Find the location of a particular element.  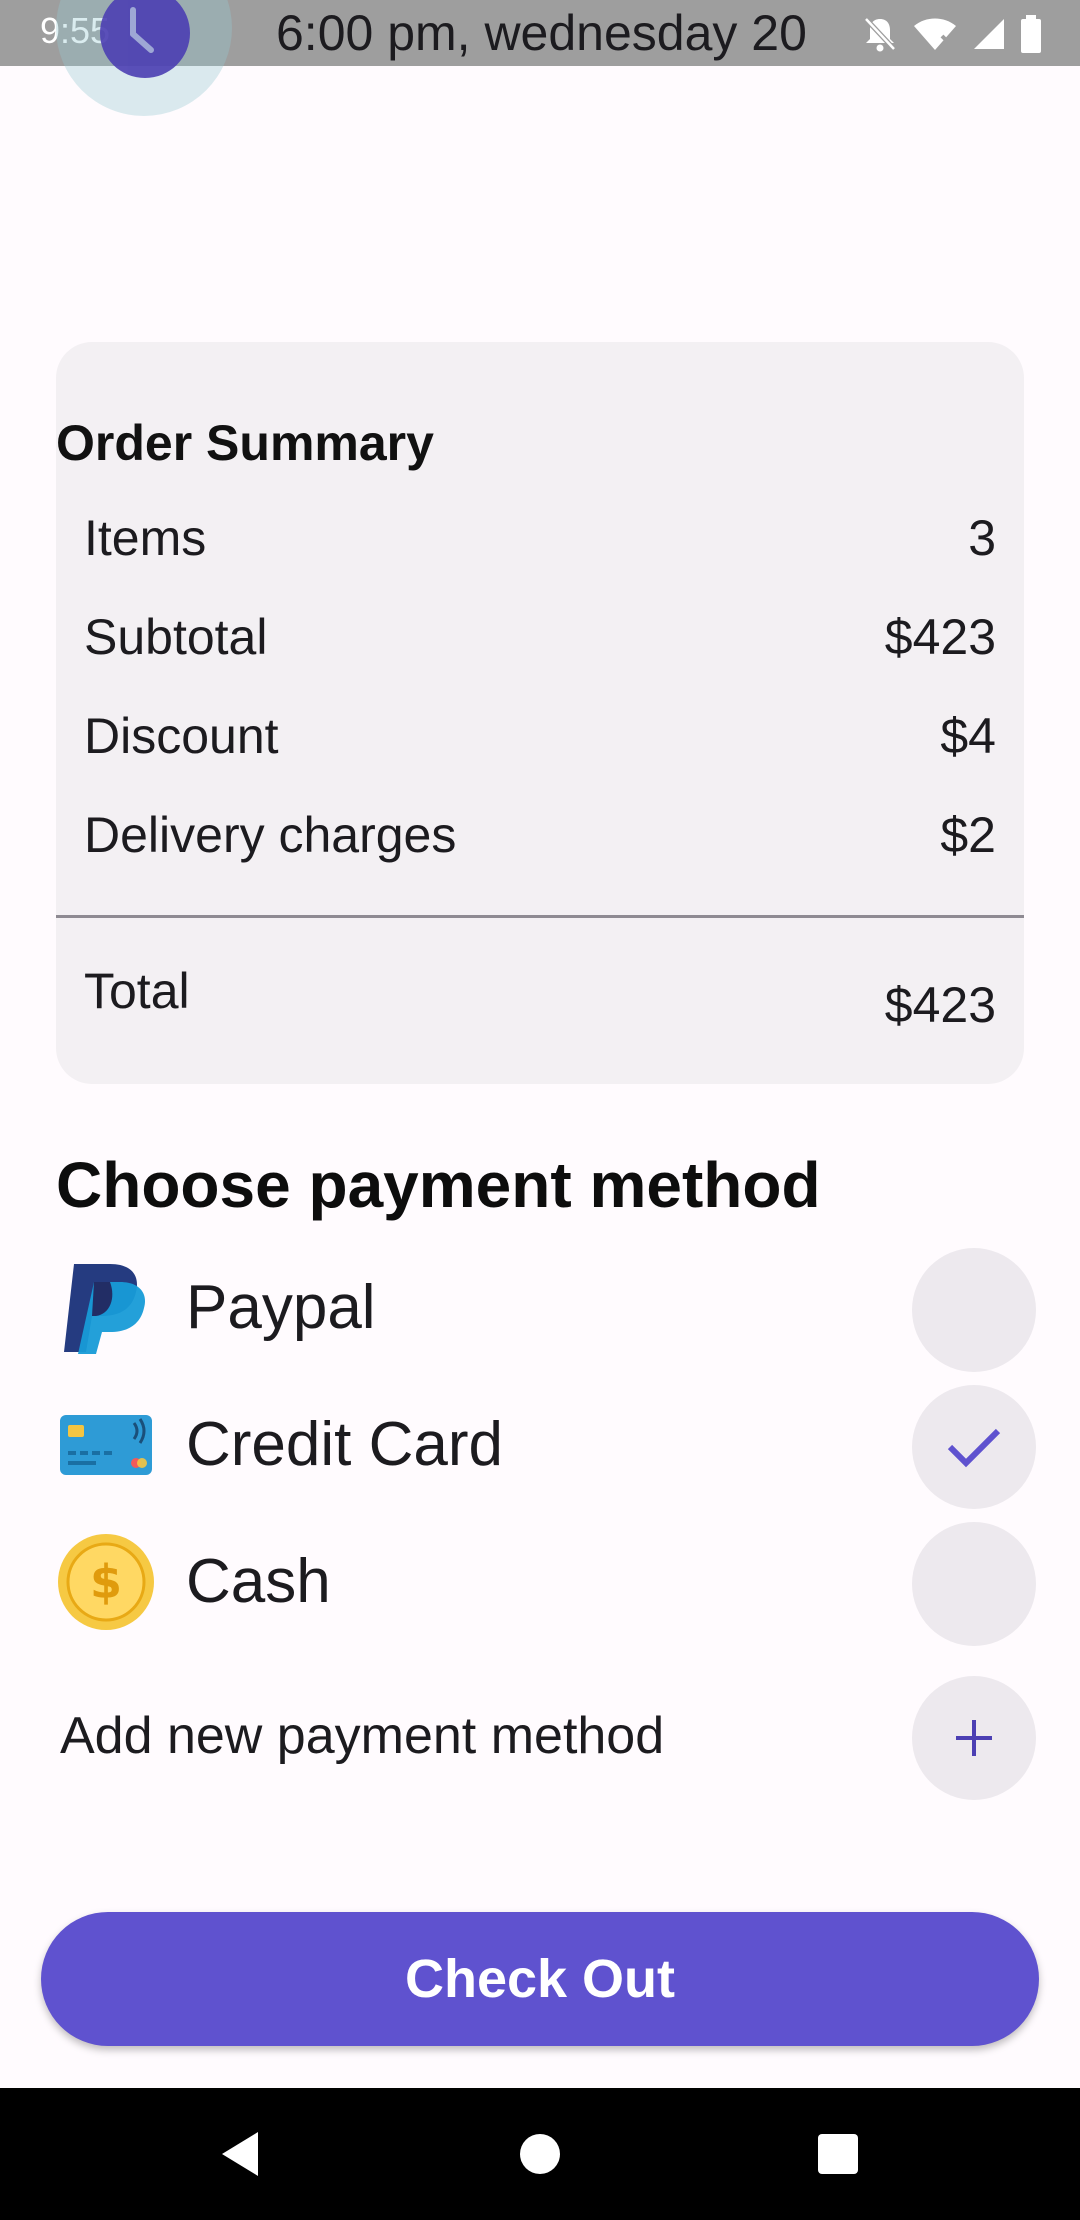

add-payment-method-row: Add new payment method is located at coordinates (548, 1738).